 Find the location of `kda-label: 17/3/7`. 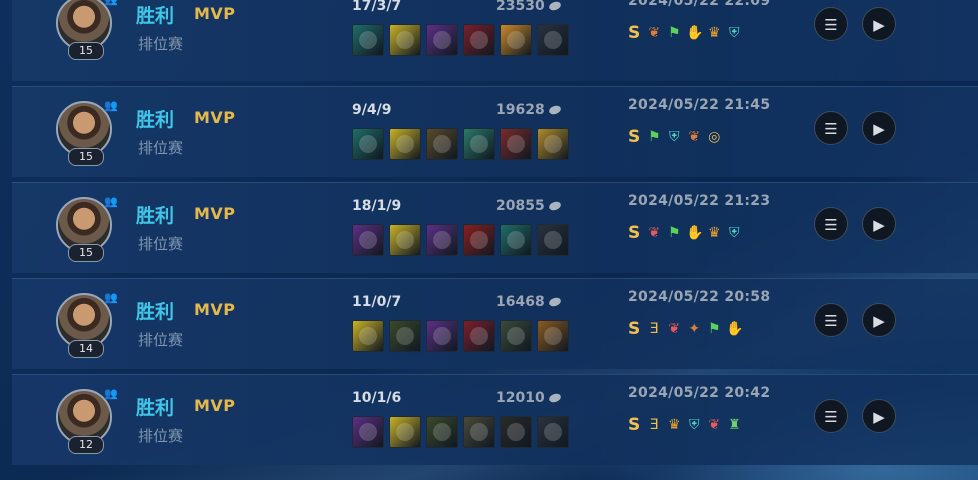

kda-label: 17/3/7 is located at coordinates (377, 7).